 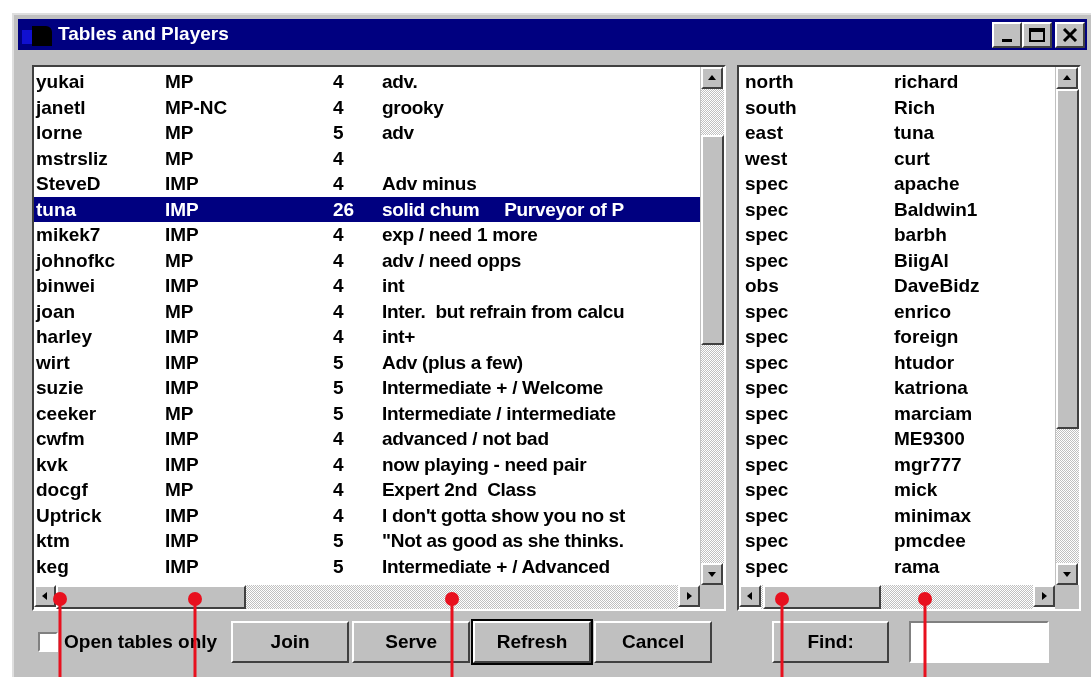 What do you see at coordinates (917, 566) in the screenshot?
I see `player-name: rama` at bounding box center [917, 566].